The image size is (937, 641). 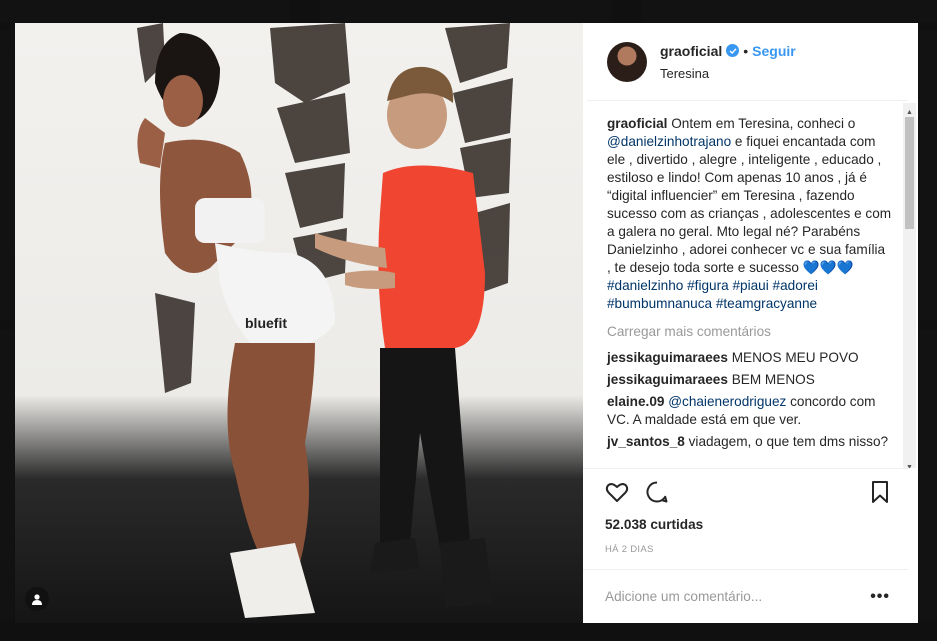 I want to click on comment-username: jv_santos_8, so click(x=646, y=441).